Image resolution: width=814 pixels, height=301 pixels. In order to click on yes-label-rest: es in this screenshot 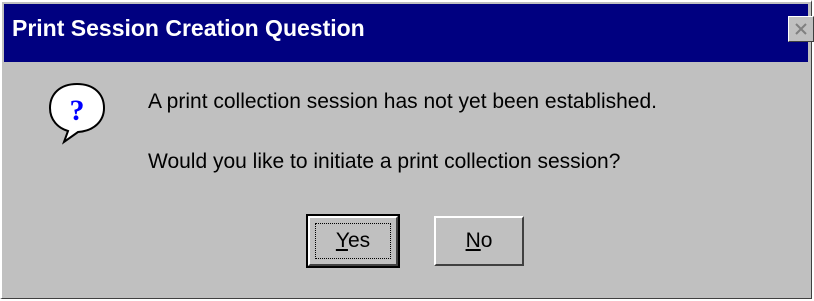, I will do `click(359, 240)`.